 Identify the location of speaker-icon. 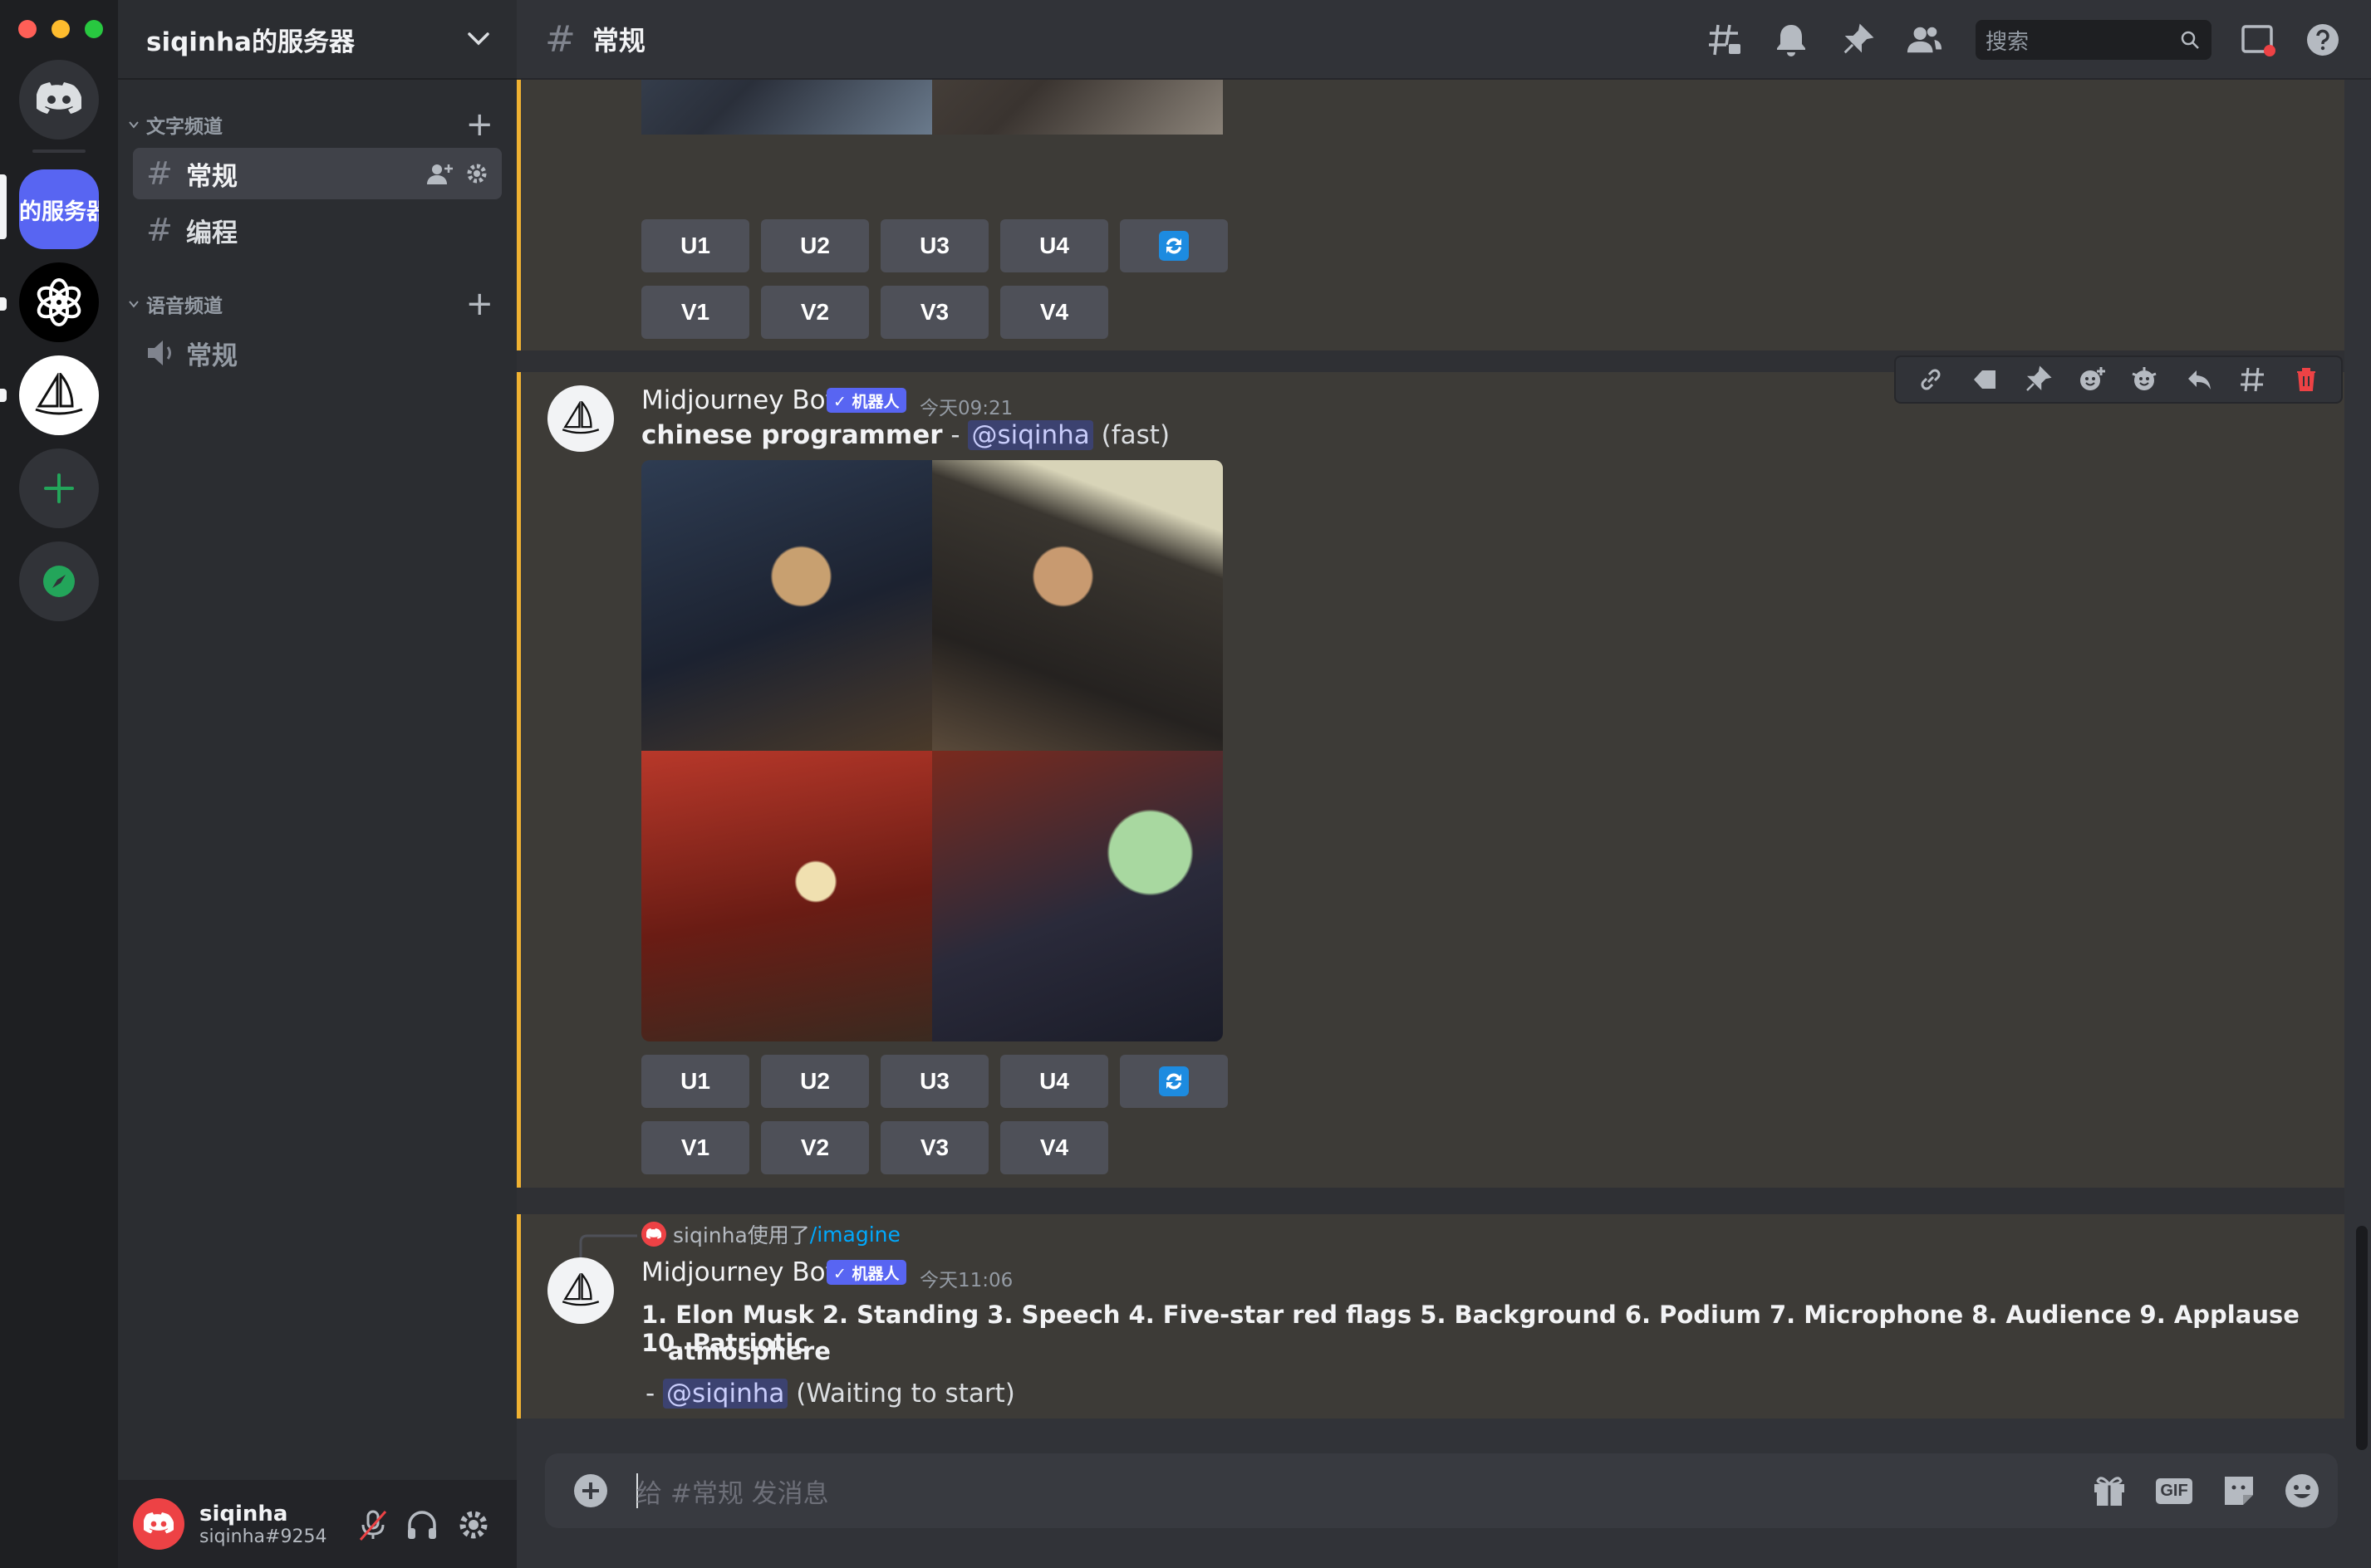
(159, 353).